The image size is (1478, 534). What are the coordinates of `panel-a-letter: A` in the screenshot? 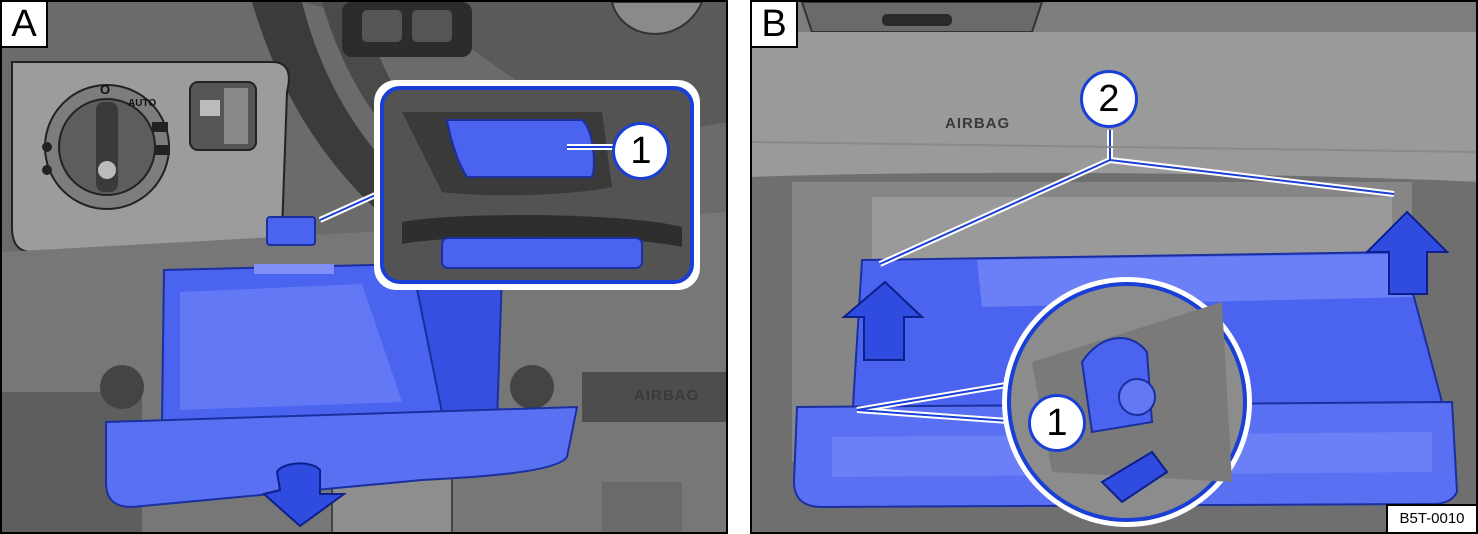 It's located at (25, 25).